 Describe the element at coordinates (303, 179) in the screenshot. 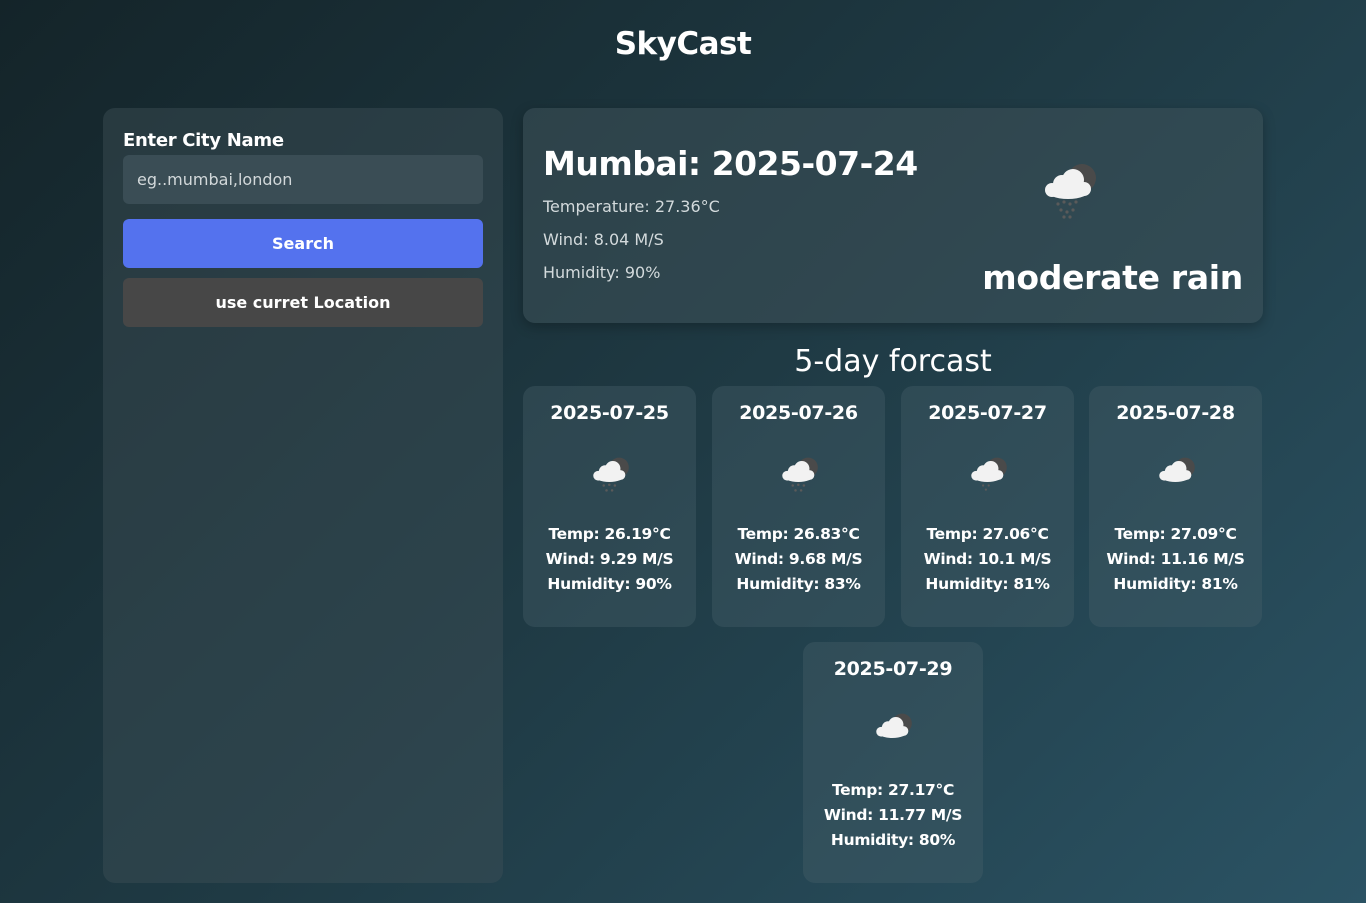

I see `city-input` at that location.